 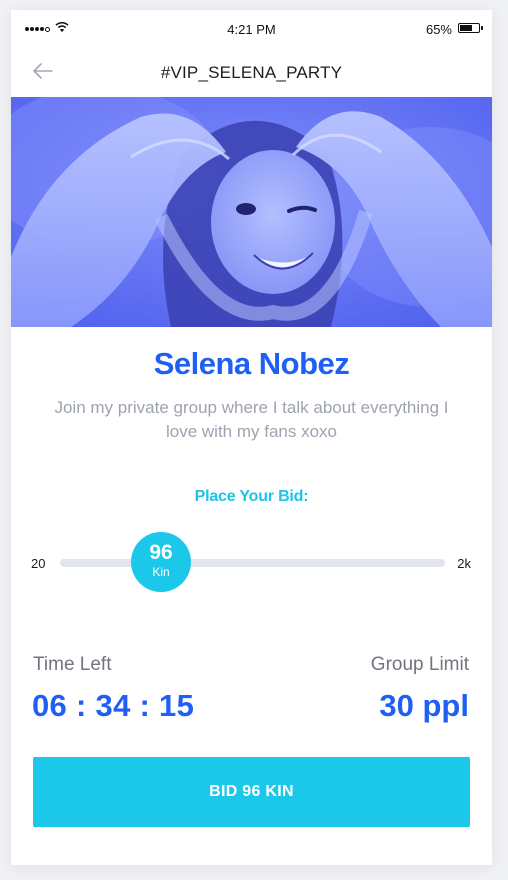 What do you see at coordinates (419, 664) in the screenshot?
I see `group-limit-label: Group Limit` at bounding box center [419, 664].